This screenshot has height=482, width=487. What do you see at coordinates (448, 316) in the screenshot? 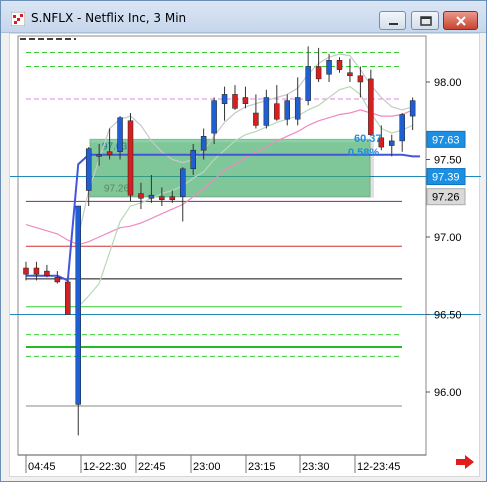
I see `y-tick-label: 96.50` at bounding box center [448, 316].